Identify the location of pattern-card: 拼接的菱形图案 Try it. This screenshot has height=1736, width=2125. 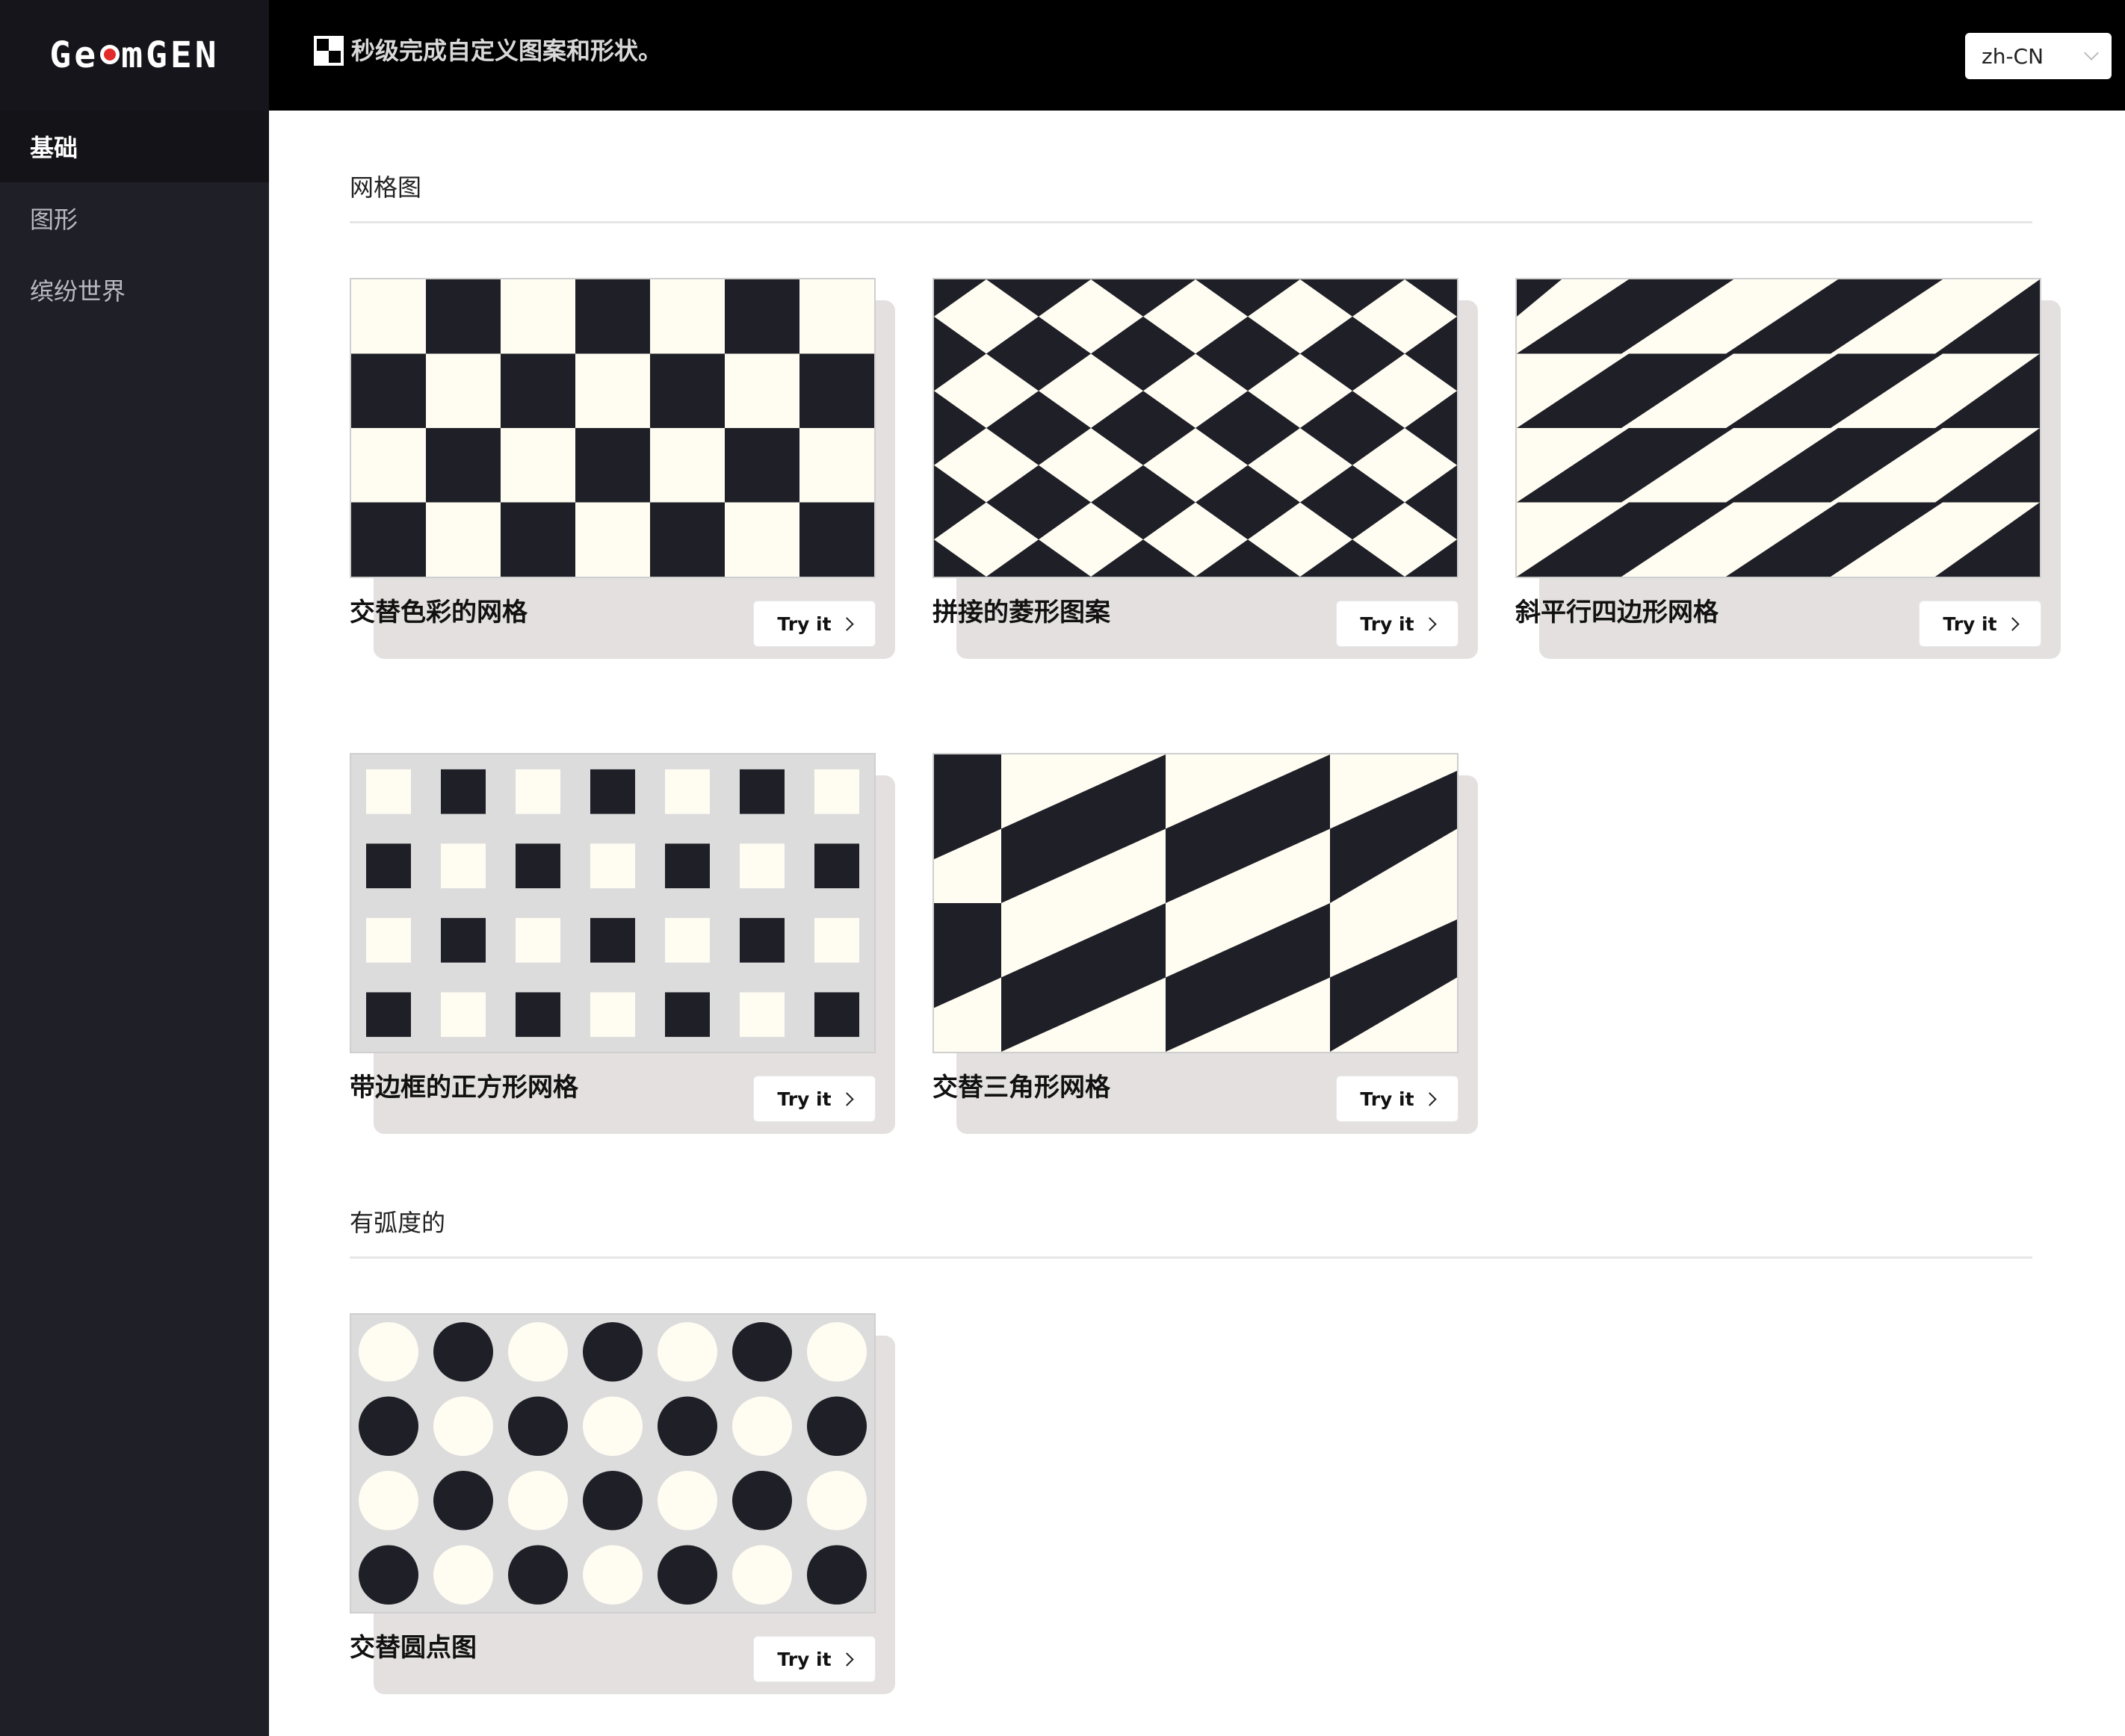
(1205, 479).